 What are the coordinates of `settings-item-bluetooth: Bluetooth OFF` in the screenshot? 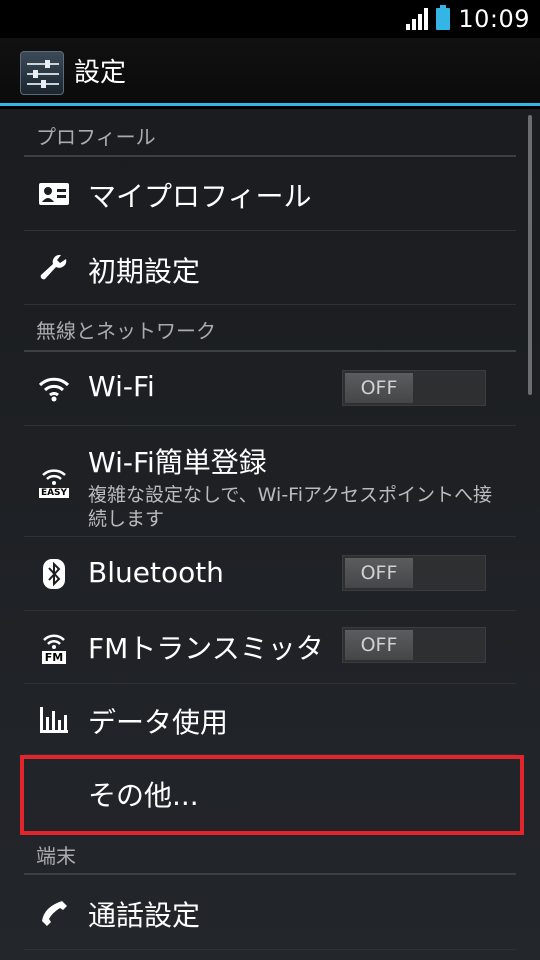 It's located at (270, 574).